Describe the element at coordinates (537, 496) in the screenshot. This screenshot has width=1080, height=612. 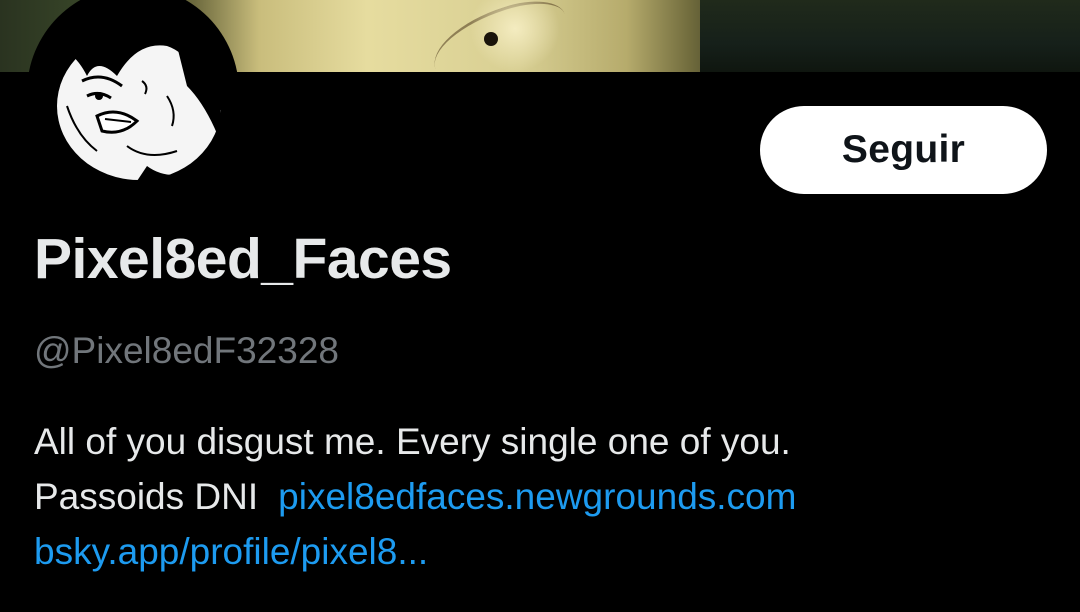
I see `bio-link-newgrounds: pixel8edfaces.newgrounds.com` at that location.